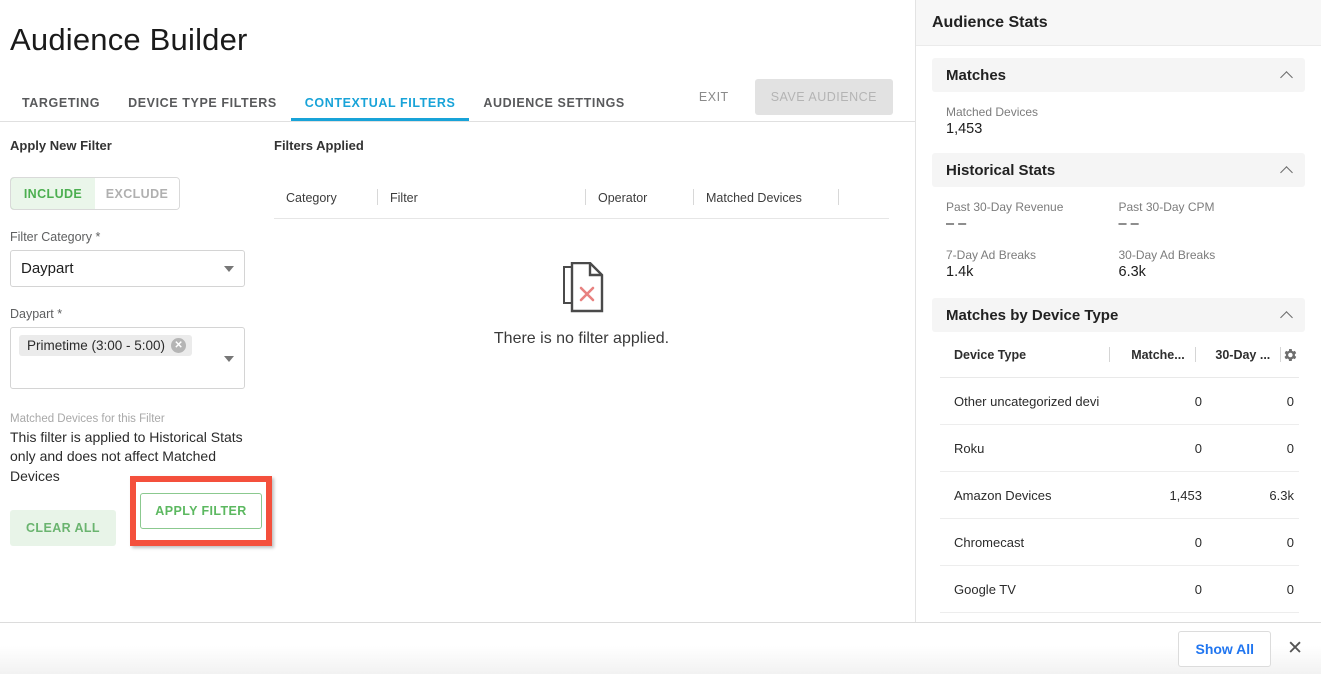  What do you see at coordinates (1132, 272) in the screenshot?
I see `stat-value: 6.3k` at bounding box center [1132, 272].